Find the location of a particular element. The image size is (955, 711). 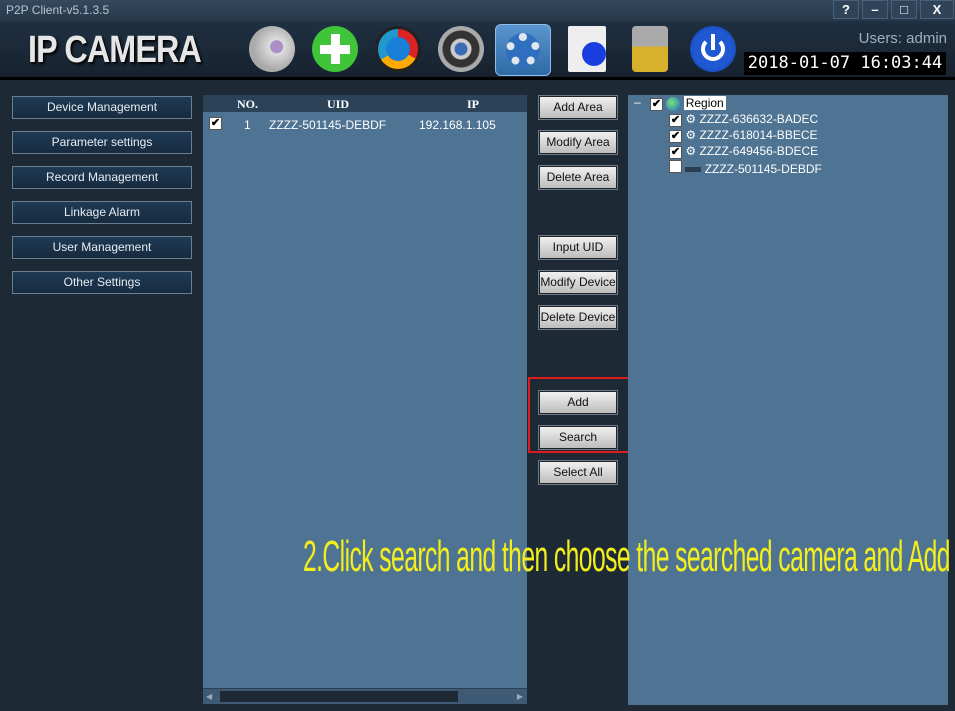

column-uid: UID is located at coordinates (338, 104).